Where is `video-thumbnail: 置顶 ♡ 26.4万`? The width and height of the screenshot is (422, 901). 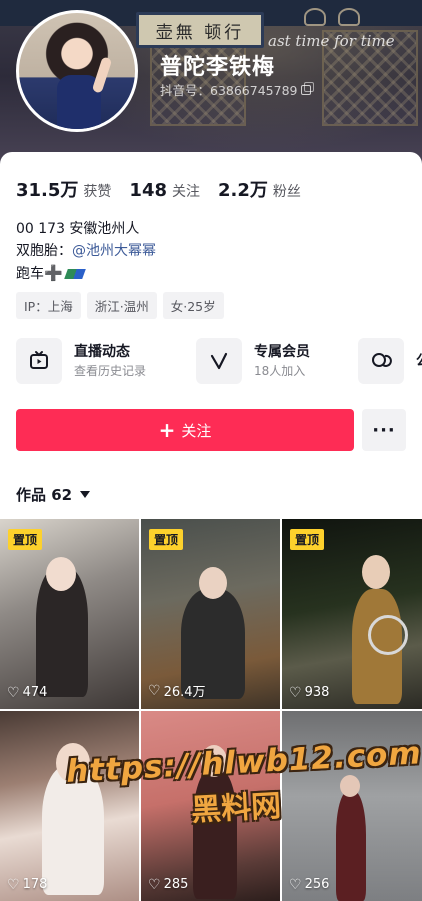
video-thumbnail: 置顶 ♡ 26.4万 is located at coordinates (210, 614).